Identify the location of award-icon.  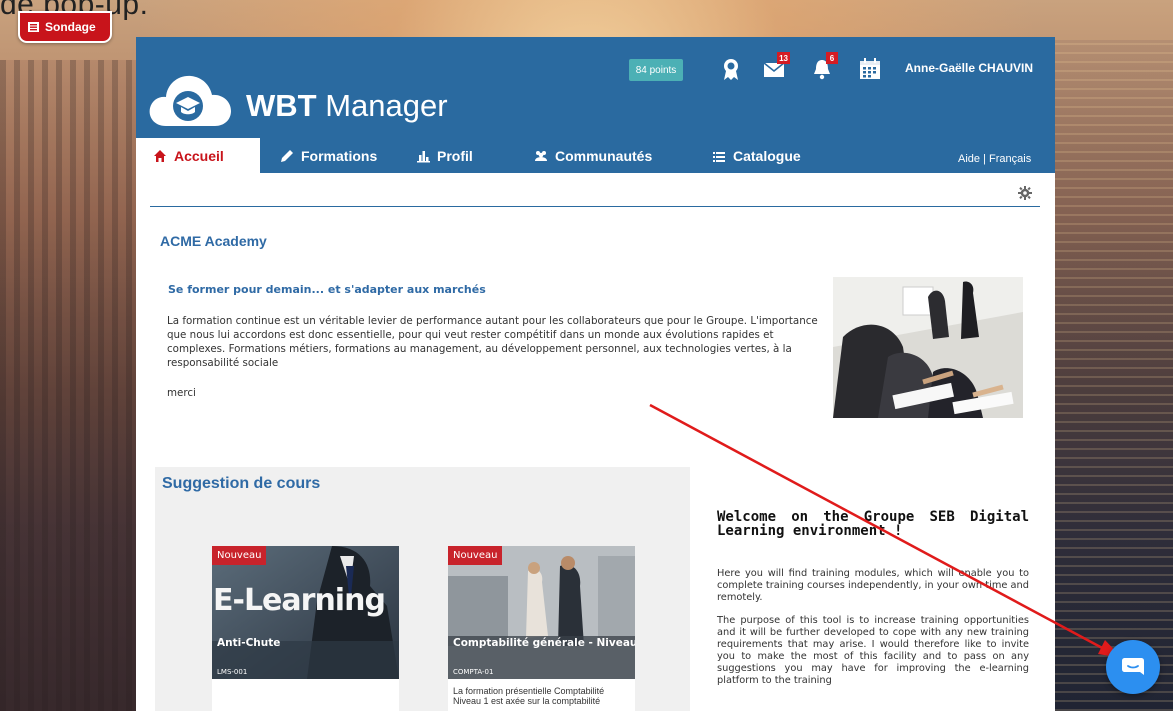
(731, 69).